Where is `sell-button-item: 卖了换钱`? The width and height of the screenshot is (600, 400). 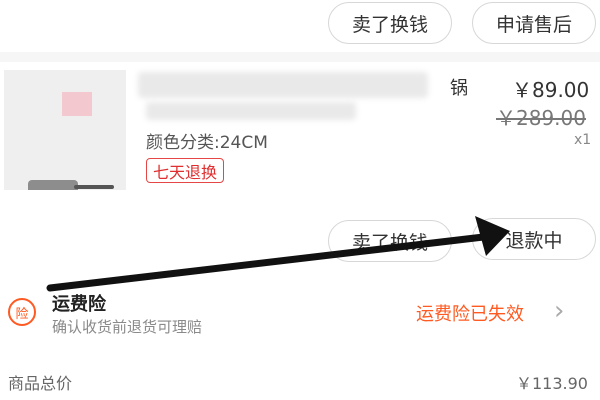
sell-button-item: 卖了换钱 is located at coordinates (390, 241).